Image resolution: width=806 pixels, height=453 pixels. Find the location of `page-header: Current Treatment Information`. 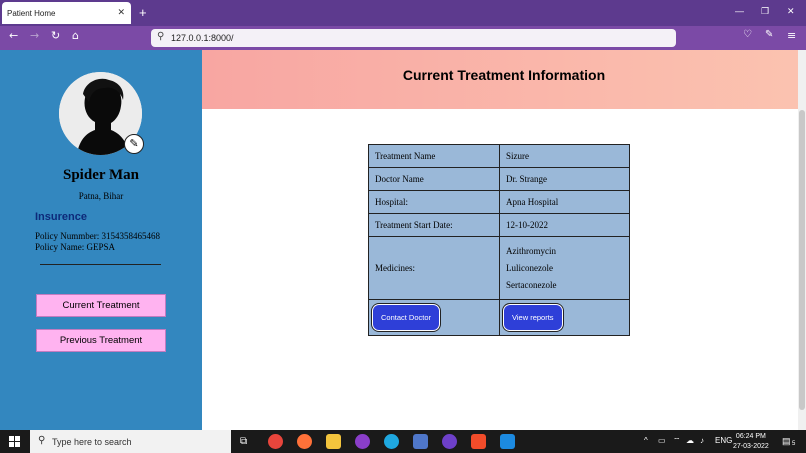

page-header: Current Treatment Information is located at coordinates (504, 79).